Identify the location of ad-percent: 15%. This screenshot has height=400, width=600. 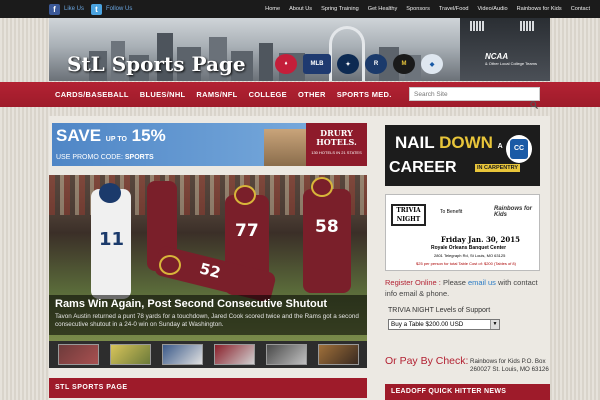
(148, 135).